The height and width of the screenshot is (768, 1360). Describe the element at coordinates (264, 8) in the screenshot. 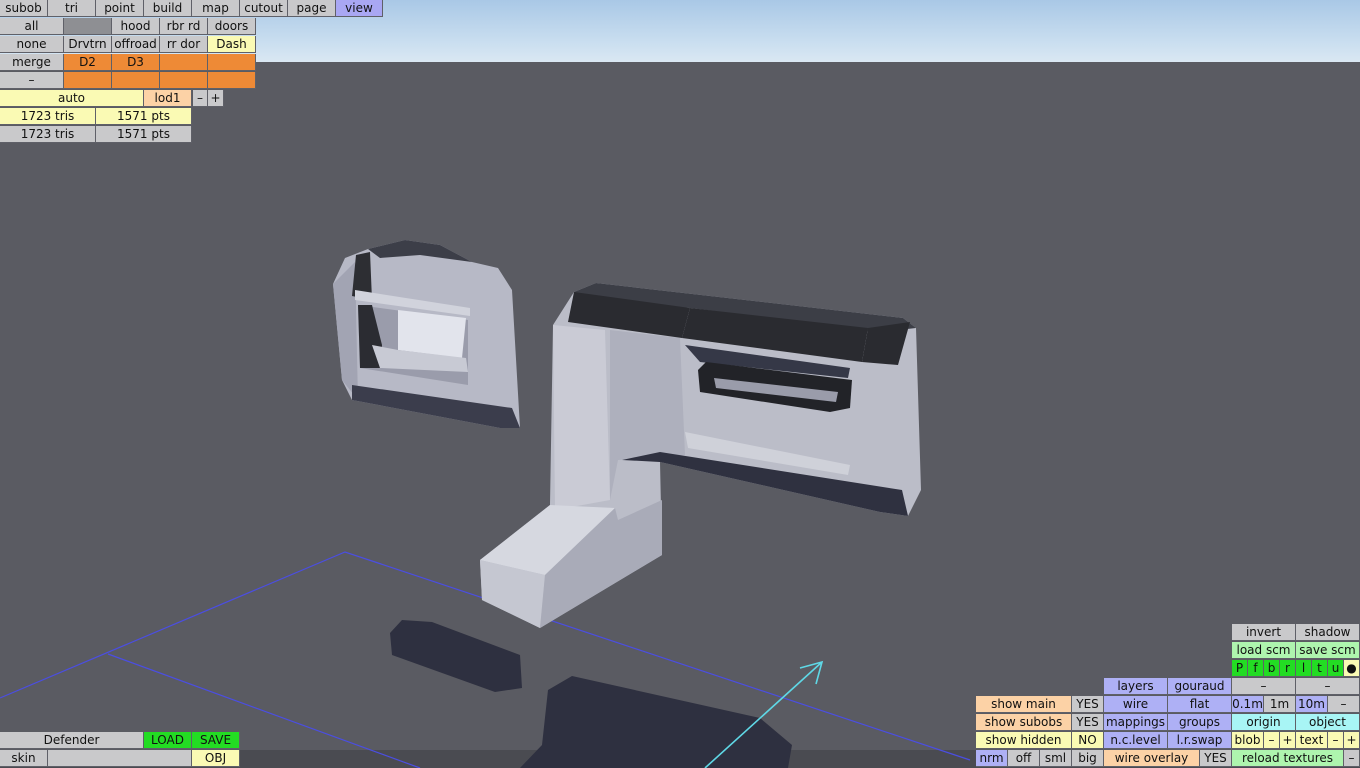

I see `menu-cutout: cutout` at that location.